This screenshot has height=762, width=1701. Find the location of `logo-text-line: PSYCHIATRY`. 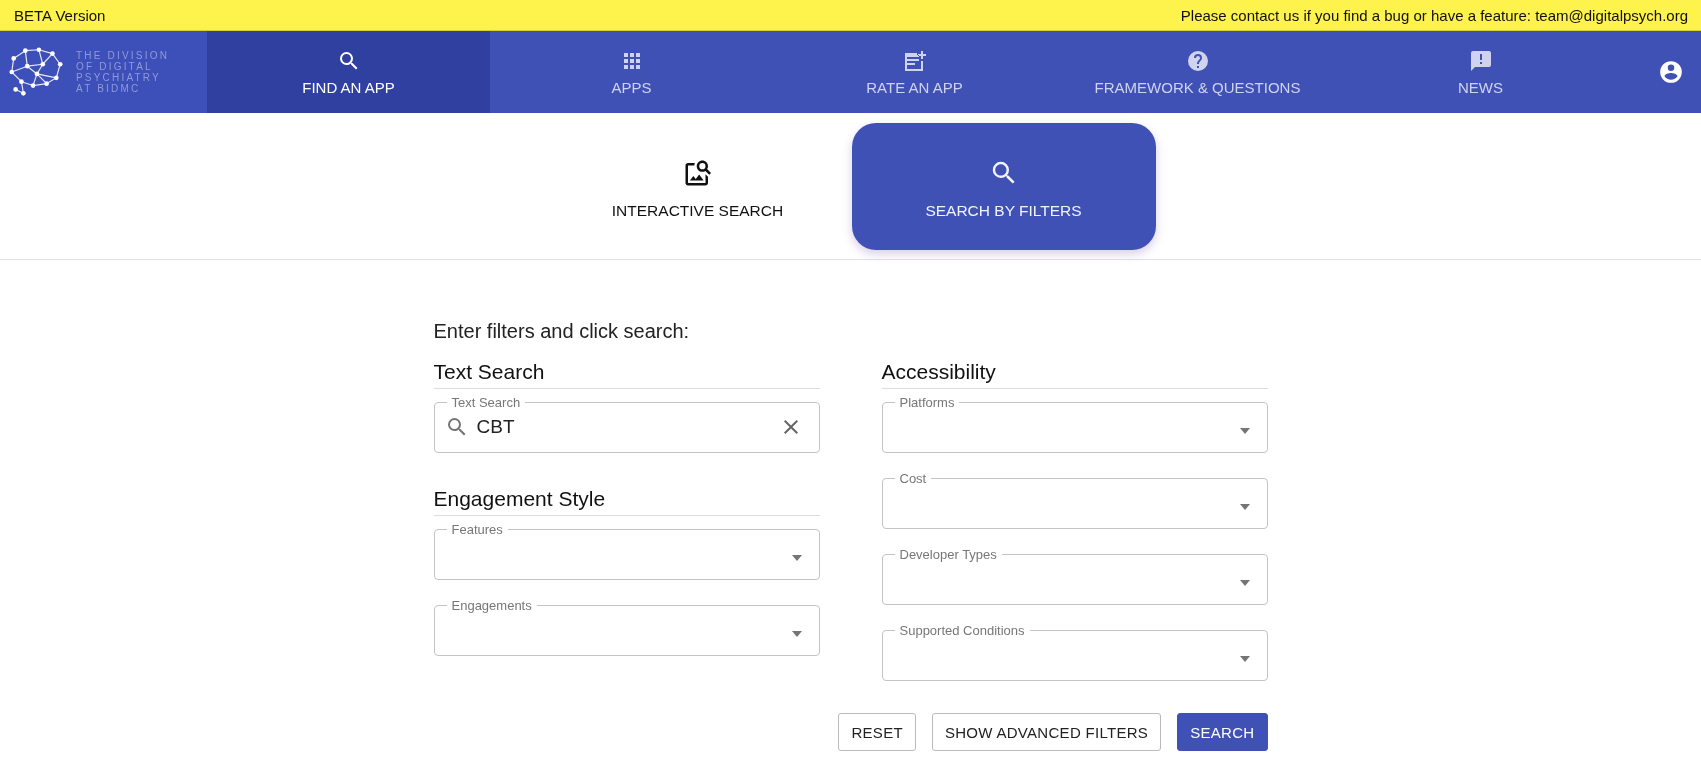

logo-text-line: PSYCHIATRY is located at coordinates (119, 77).